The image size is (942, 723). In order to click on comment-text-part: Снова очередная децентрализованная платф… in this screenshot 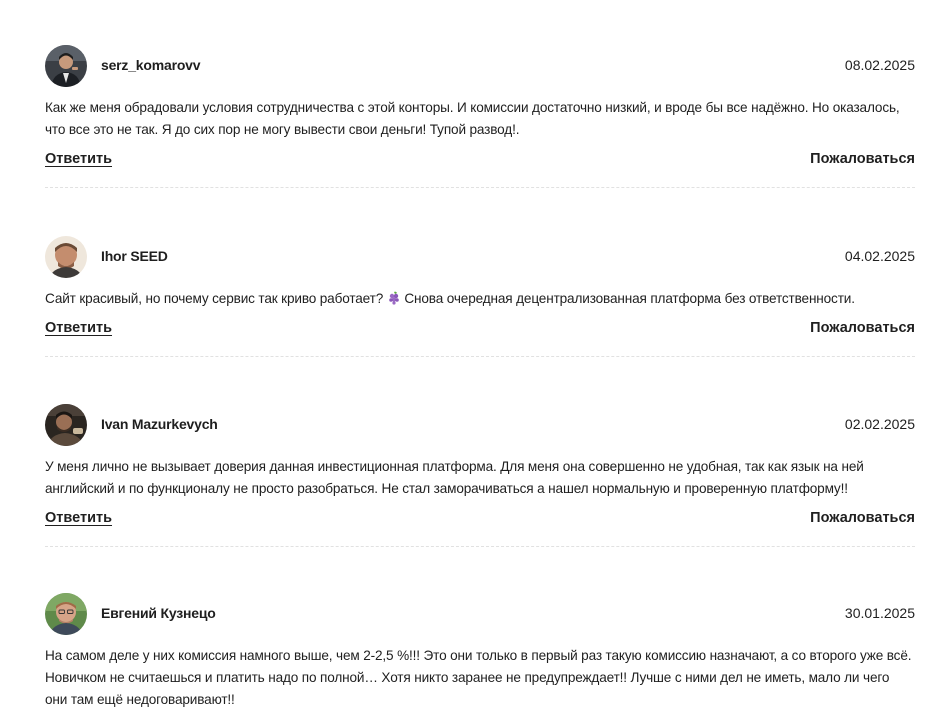, I will do `click(627, 298)`.